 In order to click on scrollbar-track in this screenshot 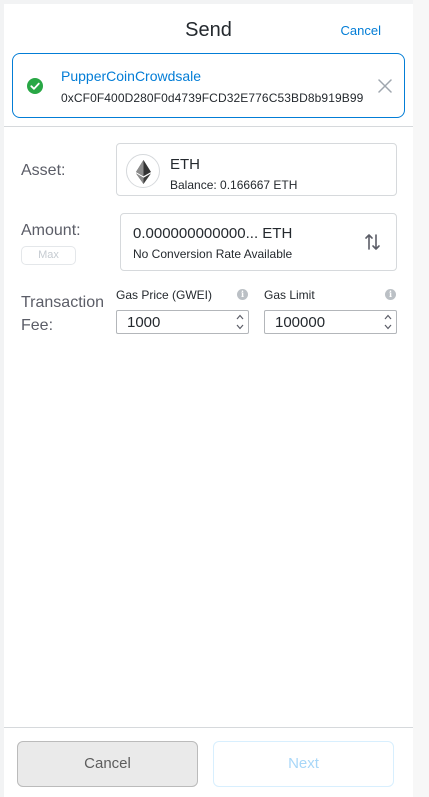, I will do `click(421, 398)`.